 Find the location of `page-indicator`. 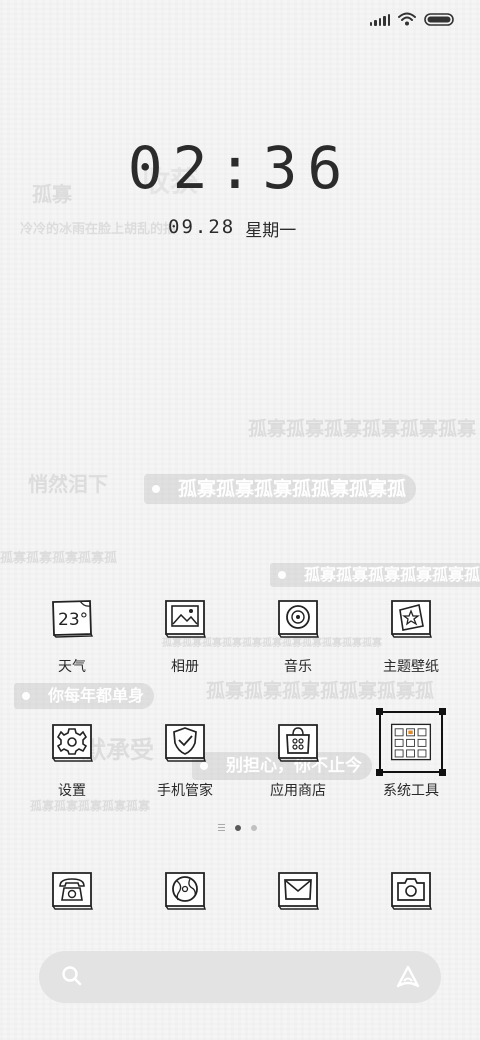

page-indicator is located at coordinates (237, 827).